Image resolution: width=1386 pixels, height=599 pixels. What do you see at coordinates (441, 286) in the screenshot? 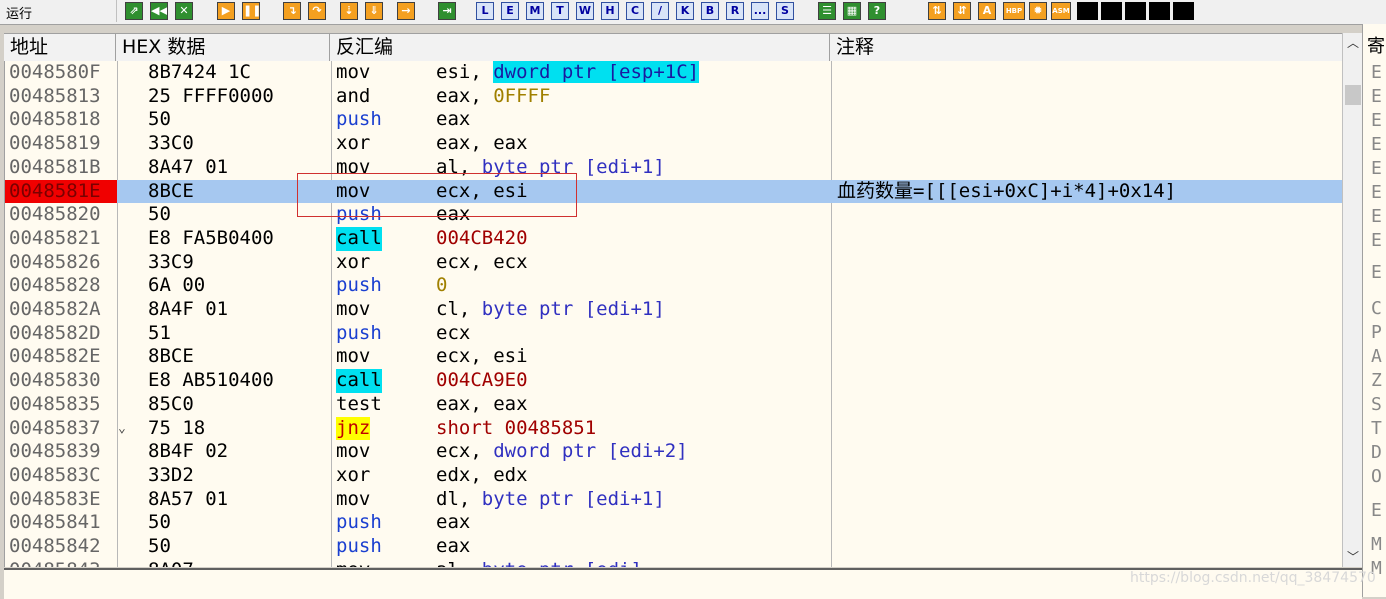
I see `row-operands: 0` at bounding box center [441, 286].